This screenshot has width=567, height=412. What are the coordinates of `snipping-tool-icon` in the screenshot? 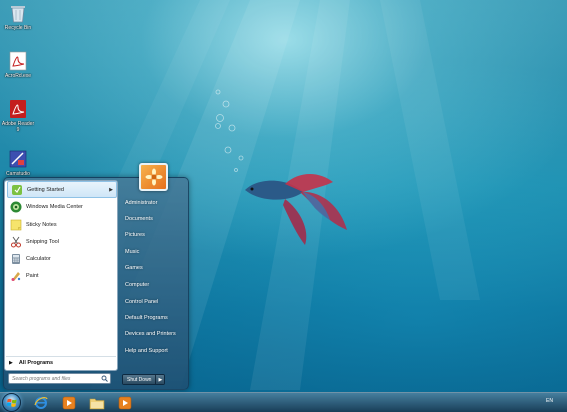 It's located at (15, 241).